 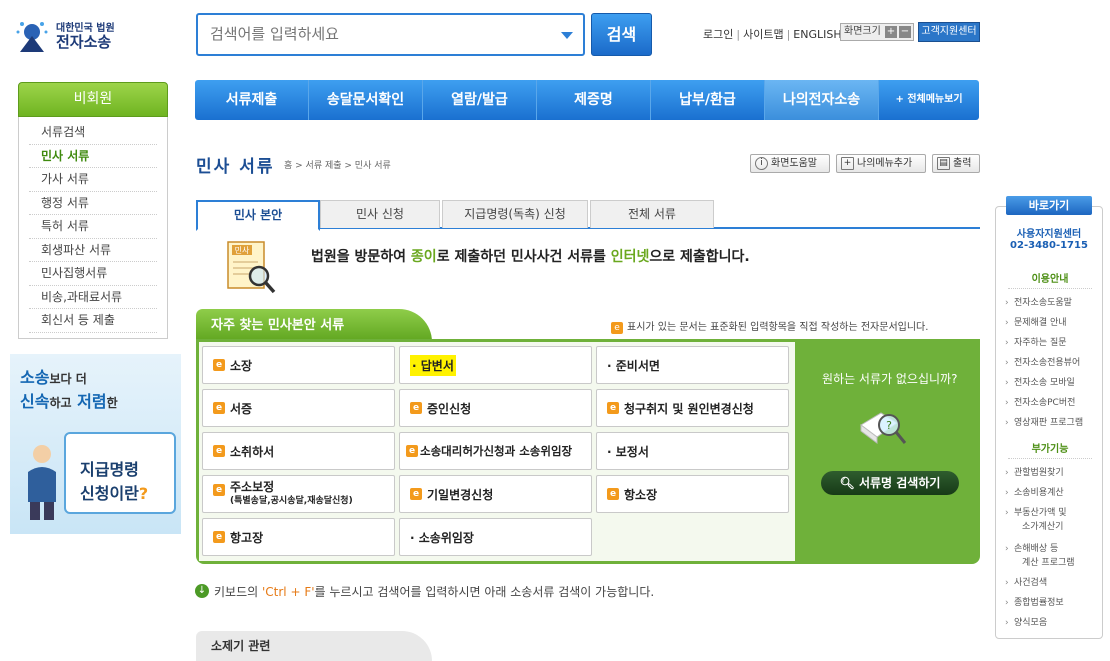 I want to click on quick-link: 전자소송PC버전, so click(x=1040, y=403).